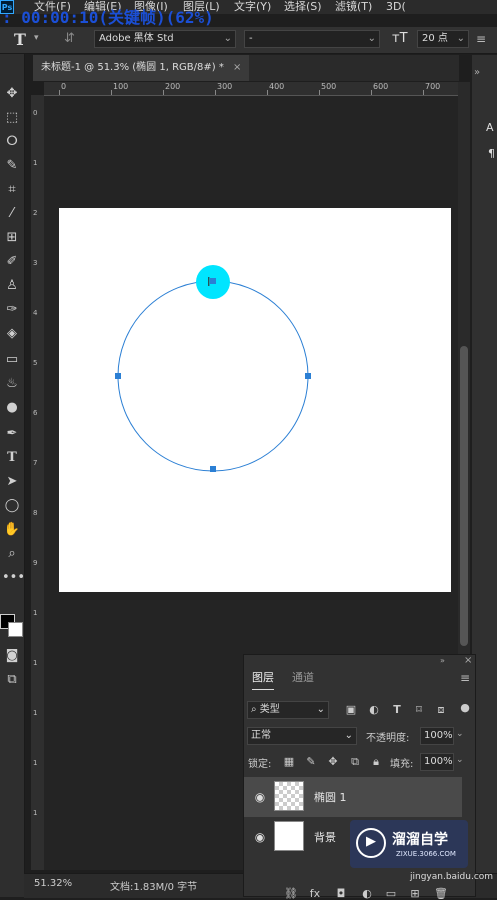  Describe the element at coordinates (353, 6) in the screenshot. I see `menu-filter: 滤镜(T)` at that location.